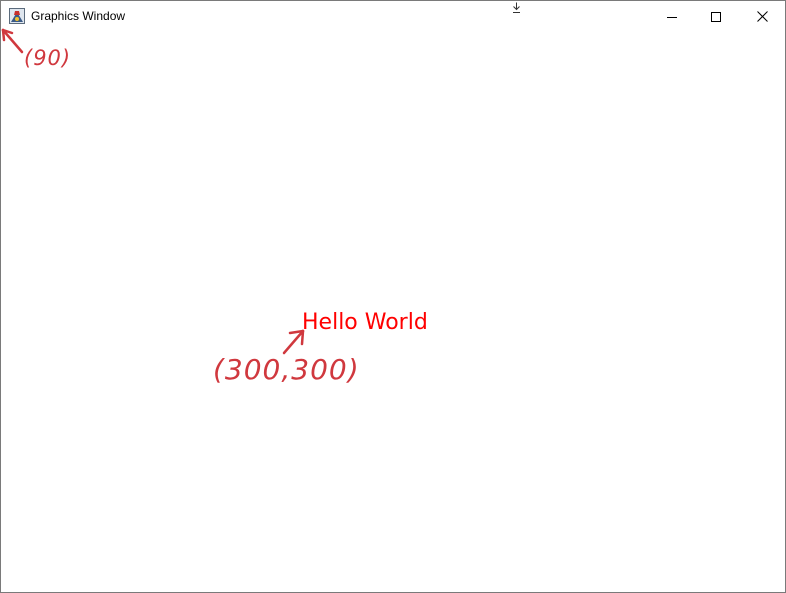 This screenshot has height=593, width=786. What do you see at coordinates (17, 16) in the screenshot?
I see `java-app-icon` at bounding box center [17, 16].